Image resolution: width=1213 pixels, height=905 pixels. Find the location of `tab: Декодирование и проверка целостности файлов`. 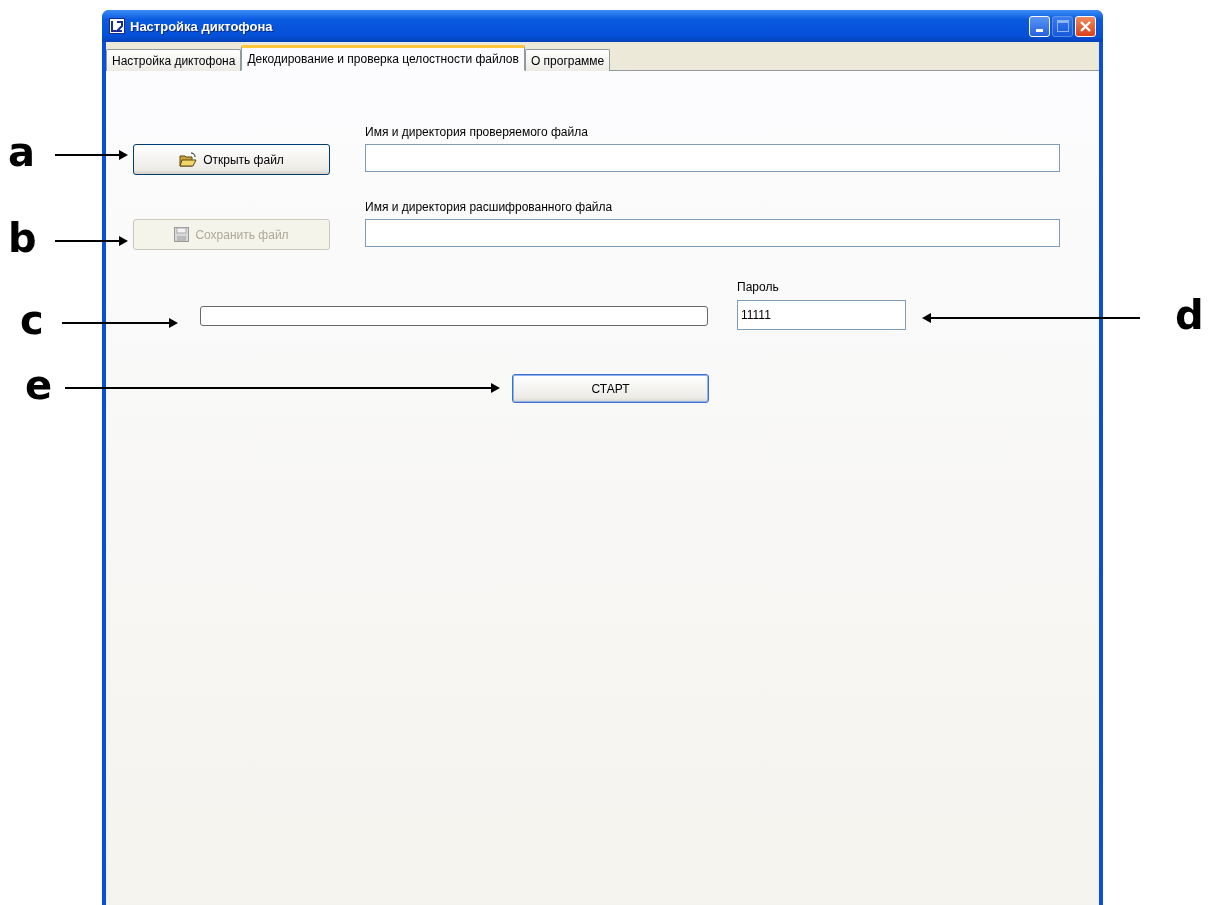

tab: Декодирование и проверка целостности файлов is located at coordinates (383, 58).